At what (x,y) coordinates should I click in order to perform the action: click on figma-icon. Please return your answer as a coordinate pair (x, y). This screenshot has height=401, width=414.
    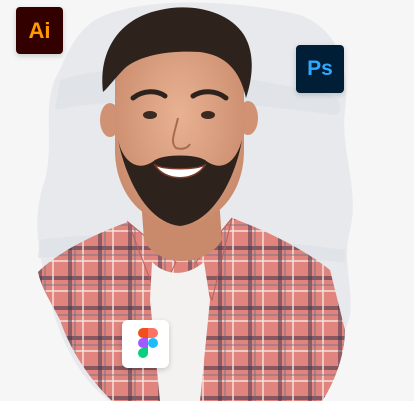
    Looking at the image, I should click on (145, 344).